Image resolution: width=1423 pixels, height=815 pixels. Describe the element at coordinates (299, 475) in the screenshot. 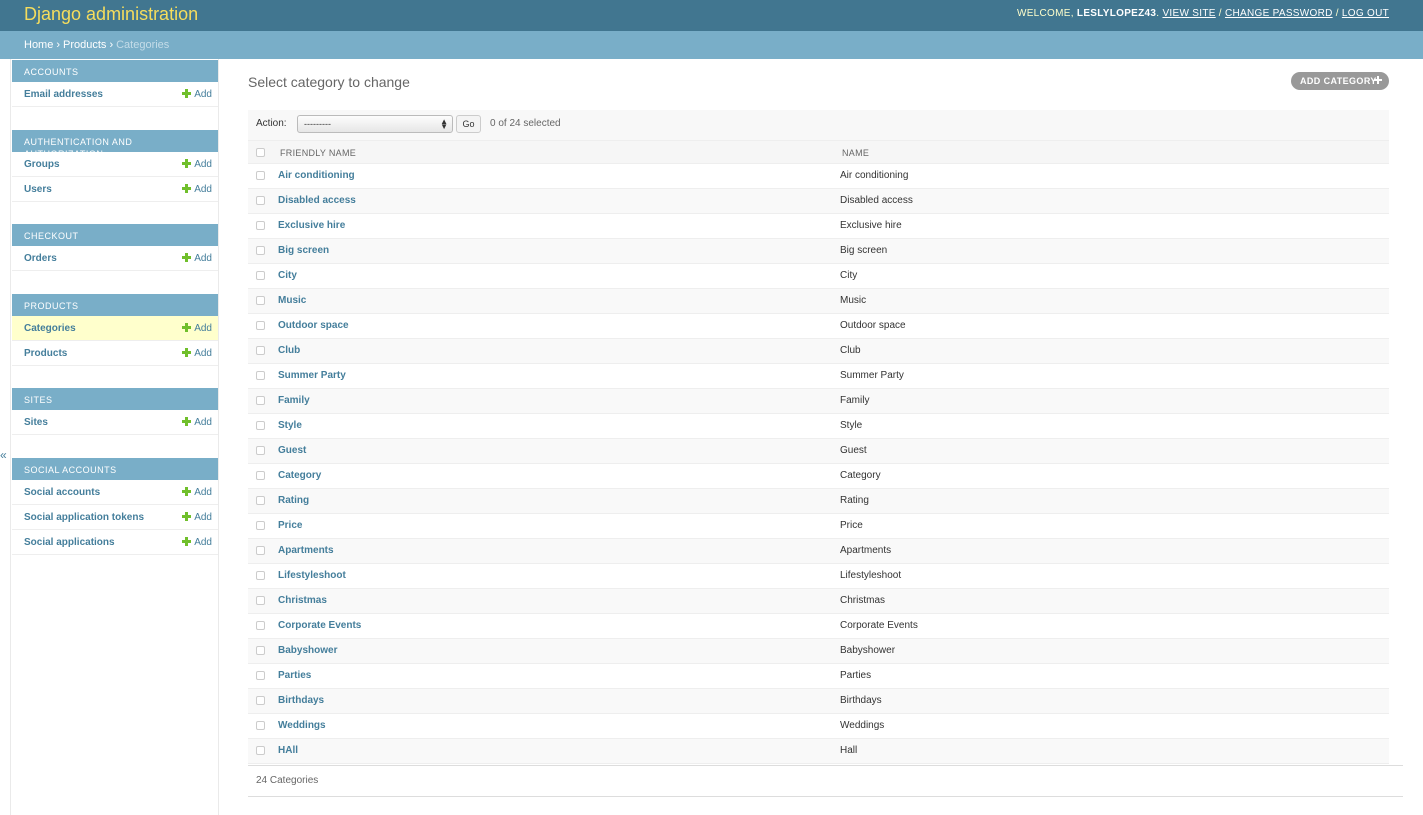

I see `friendly-name-link: Category` at that location.